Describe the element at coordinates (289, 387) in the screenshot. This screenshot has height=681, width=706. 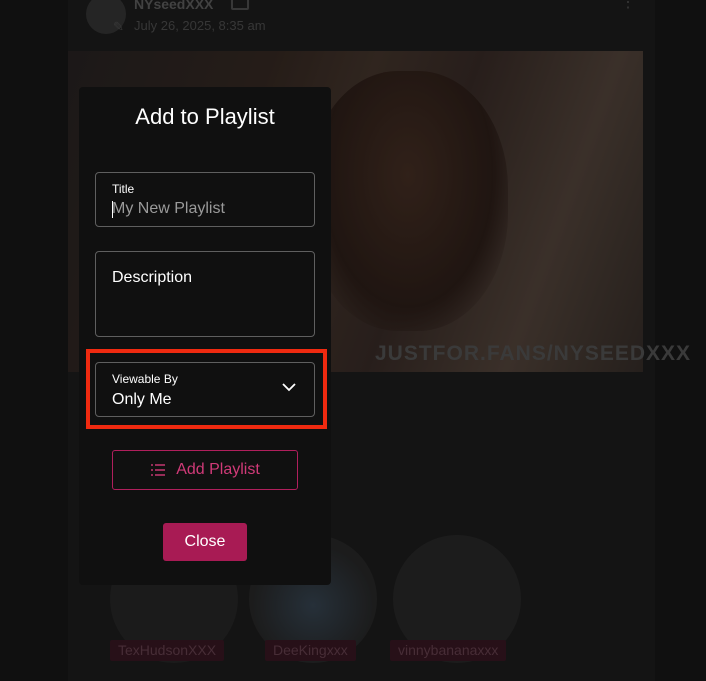
I see `chevron-down-icon` at that location.